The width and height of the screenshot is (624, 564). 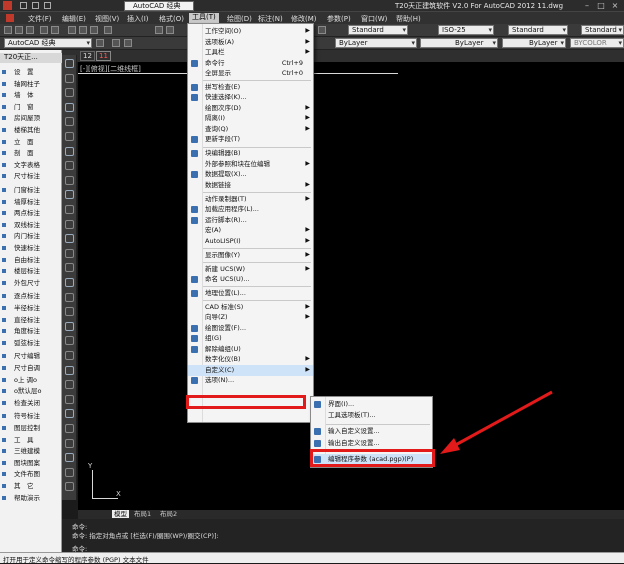 I want to click on panel-item: o默认层o, so click(x=31, y=391).